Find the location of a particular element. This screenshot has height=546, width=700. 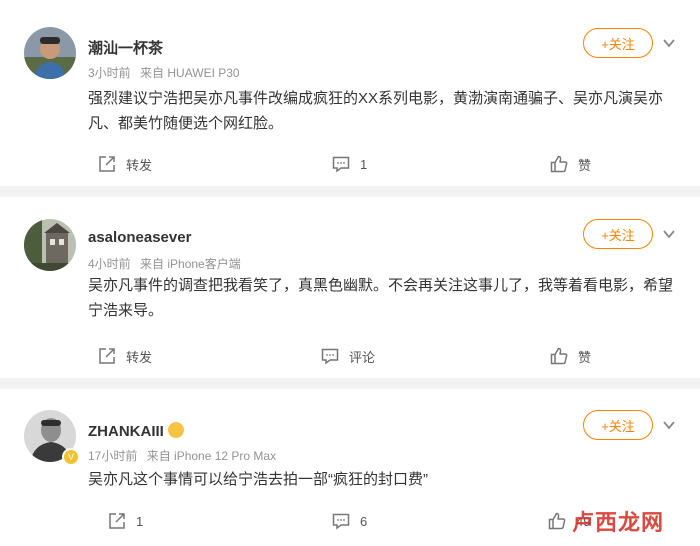

comment-time: 3小时前 is located at coordinates (109, 73).